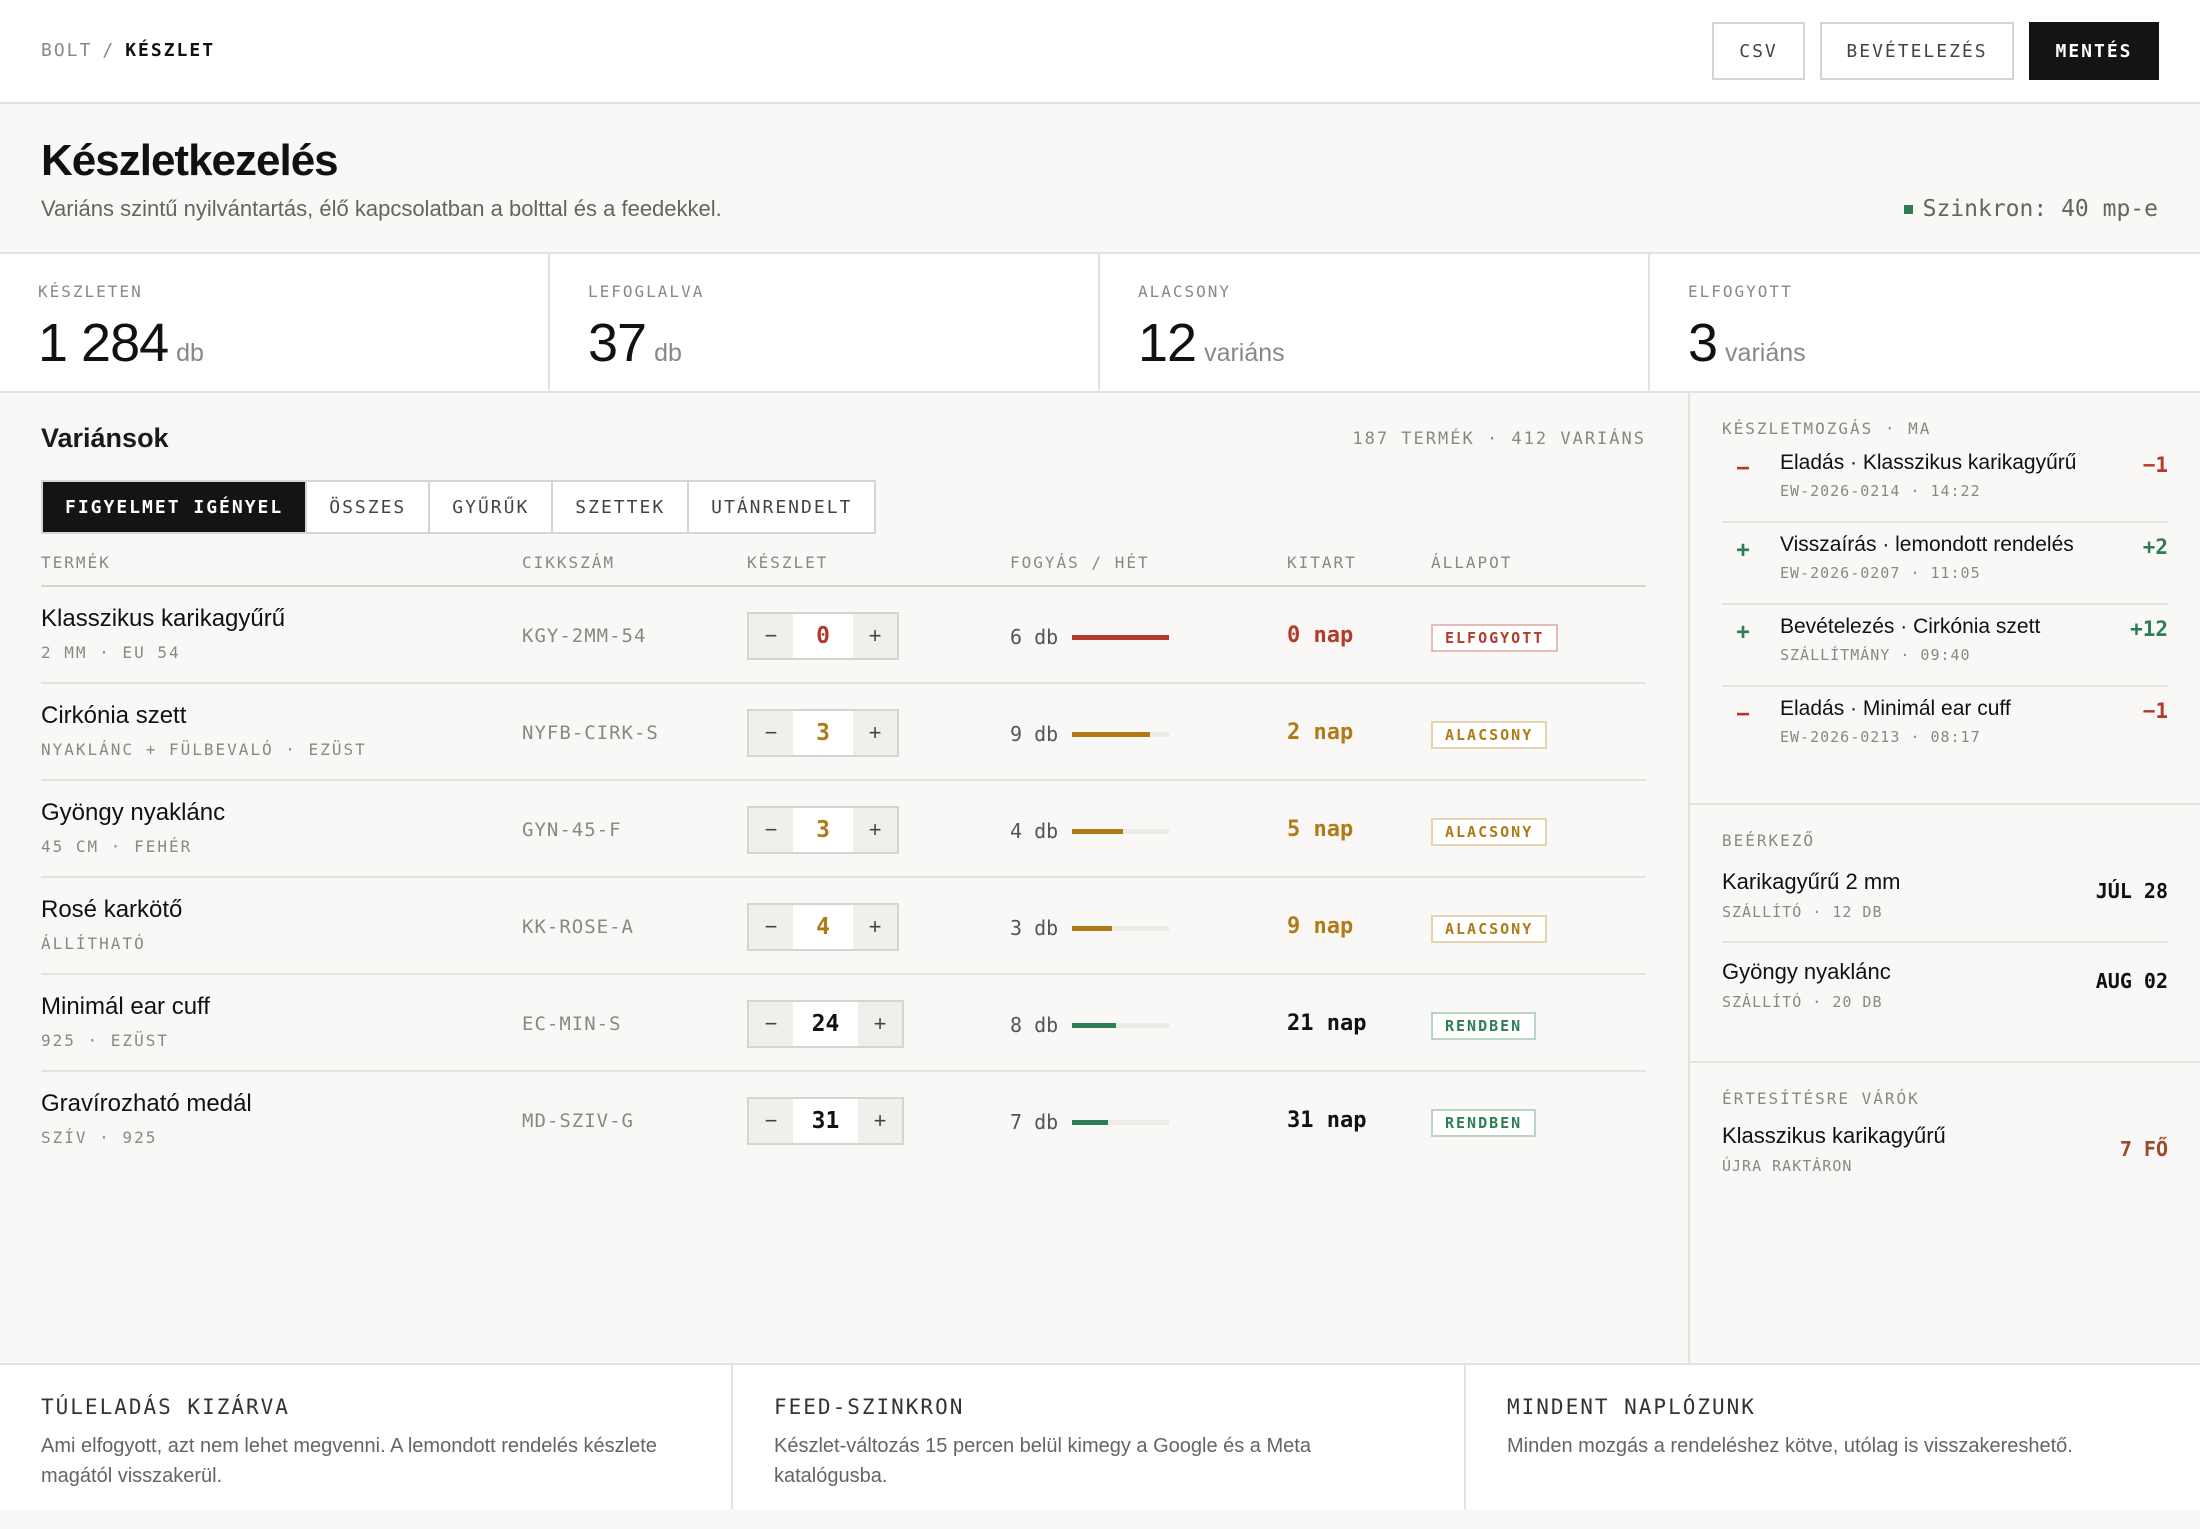  What do you see at coordinates (146, 1104) in the screenshot?
I see `product-name: Gravírozható medál` at bounding box center [146, 1104].